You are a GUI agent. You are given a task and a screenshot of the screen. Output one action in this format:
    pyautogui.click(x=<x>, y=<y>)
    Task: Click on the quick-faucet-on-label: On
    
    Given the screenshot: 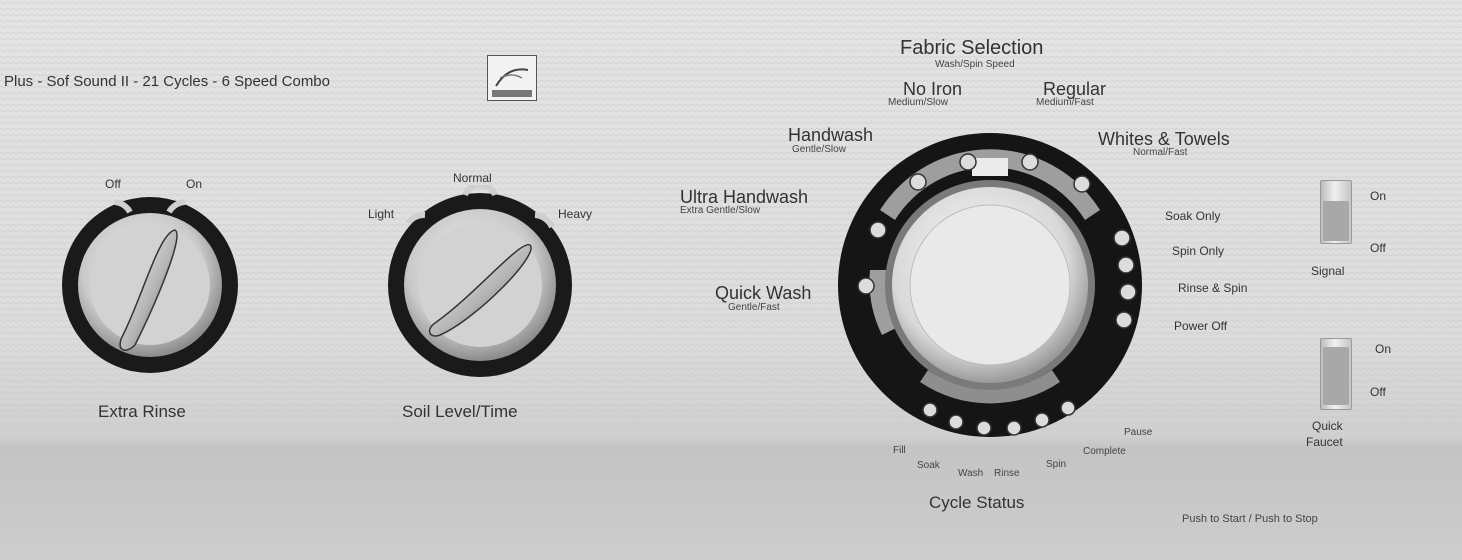 What is the action you would take?
    pyautogui.click(x=1383, y=349)
    